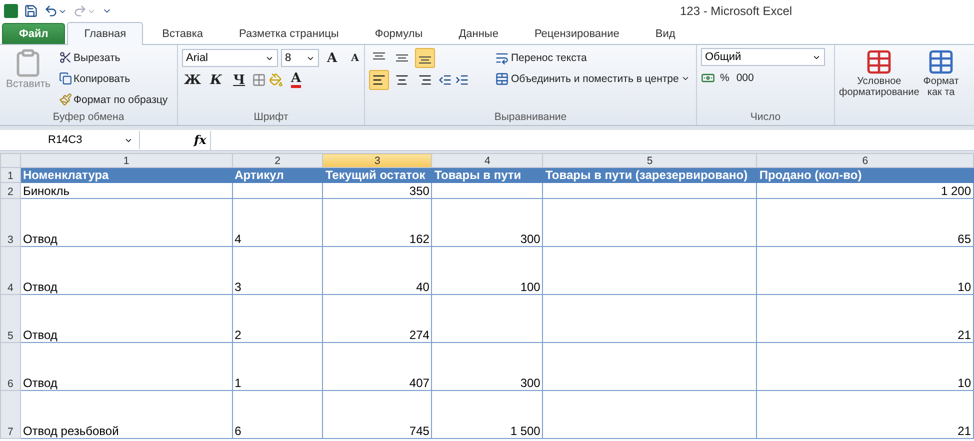 The height and width of the screenshot is (441, 974). What do you see at coordinates (300, 58) in the screenshot?
I see `font-size-field: 8` at bounding box center [300, 58].